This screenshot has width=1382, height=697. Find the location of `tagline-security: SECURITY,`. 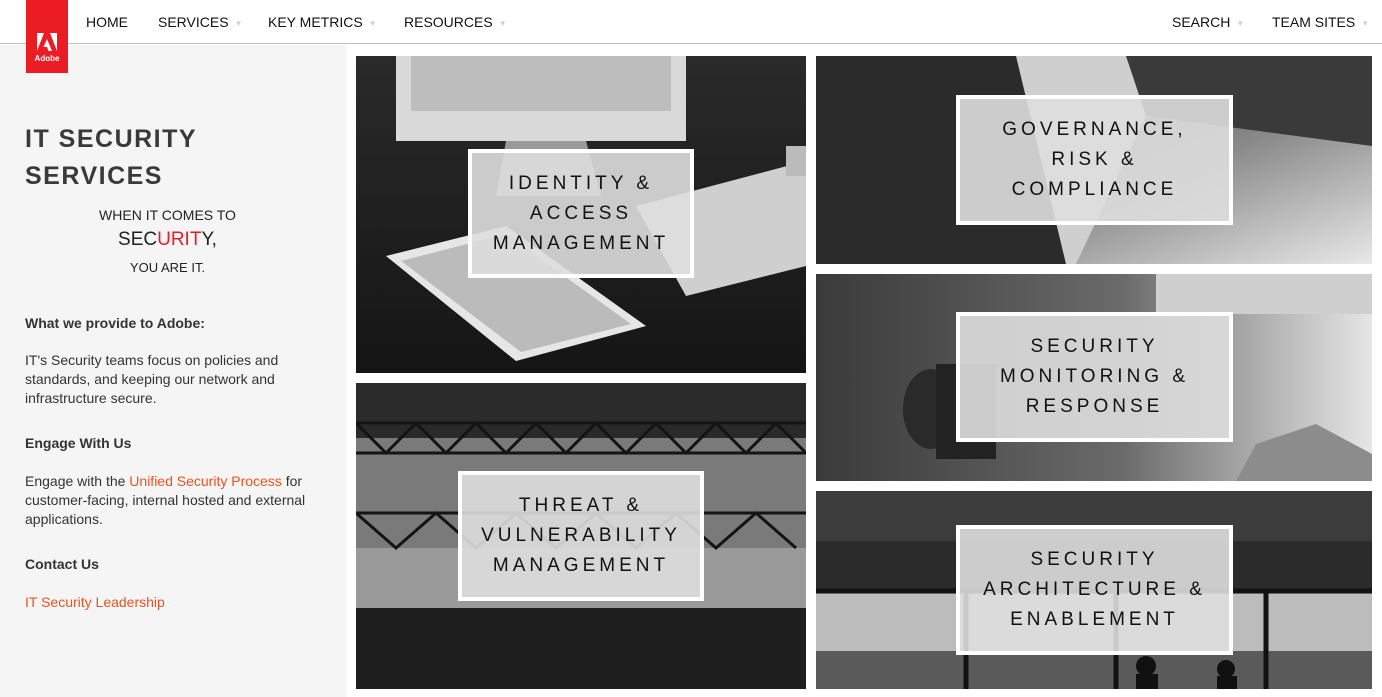

tagline-security: SECURITY, is located at coordinates (167, 240).